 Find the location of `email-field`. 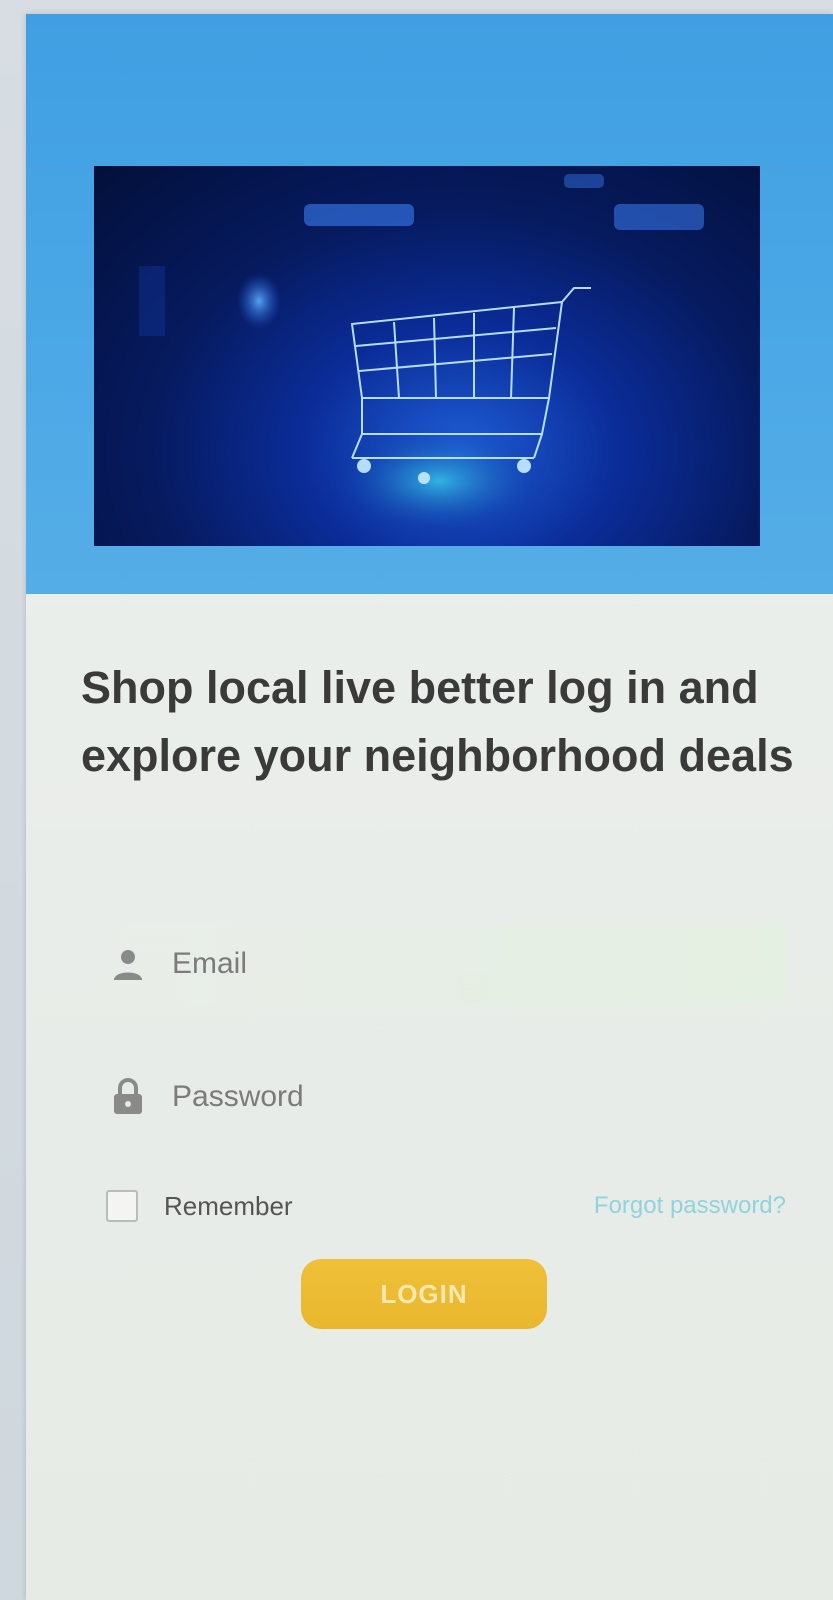

email-field is located at coordinates (436, 964).